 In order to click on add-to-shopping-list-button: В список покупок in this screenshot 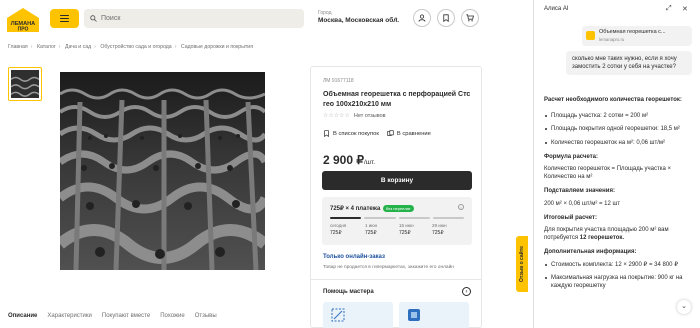, I will do `click(351, 133)`.